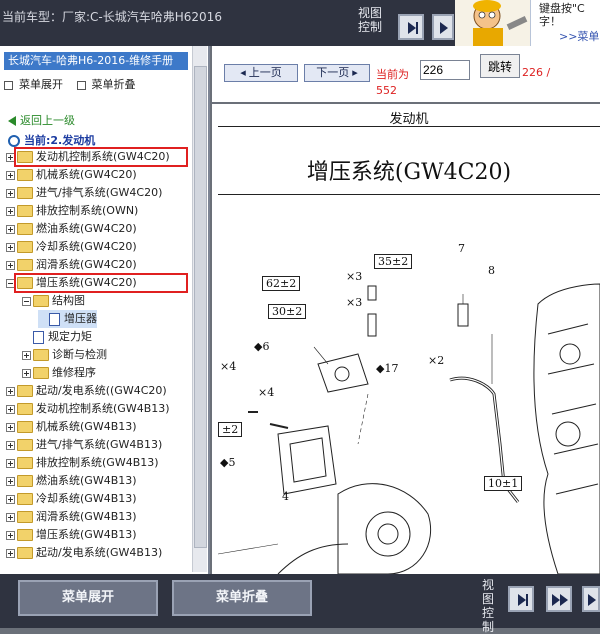 The image size is (600, 634). What do you see at coordinates (86, 426) in the screenshot?
I see `tree-item-label: 机械系统(GW4B13)` at bounding box center [86, 426].